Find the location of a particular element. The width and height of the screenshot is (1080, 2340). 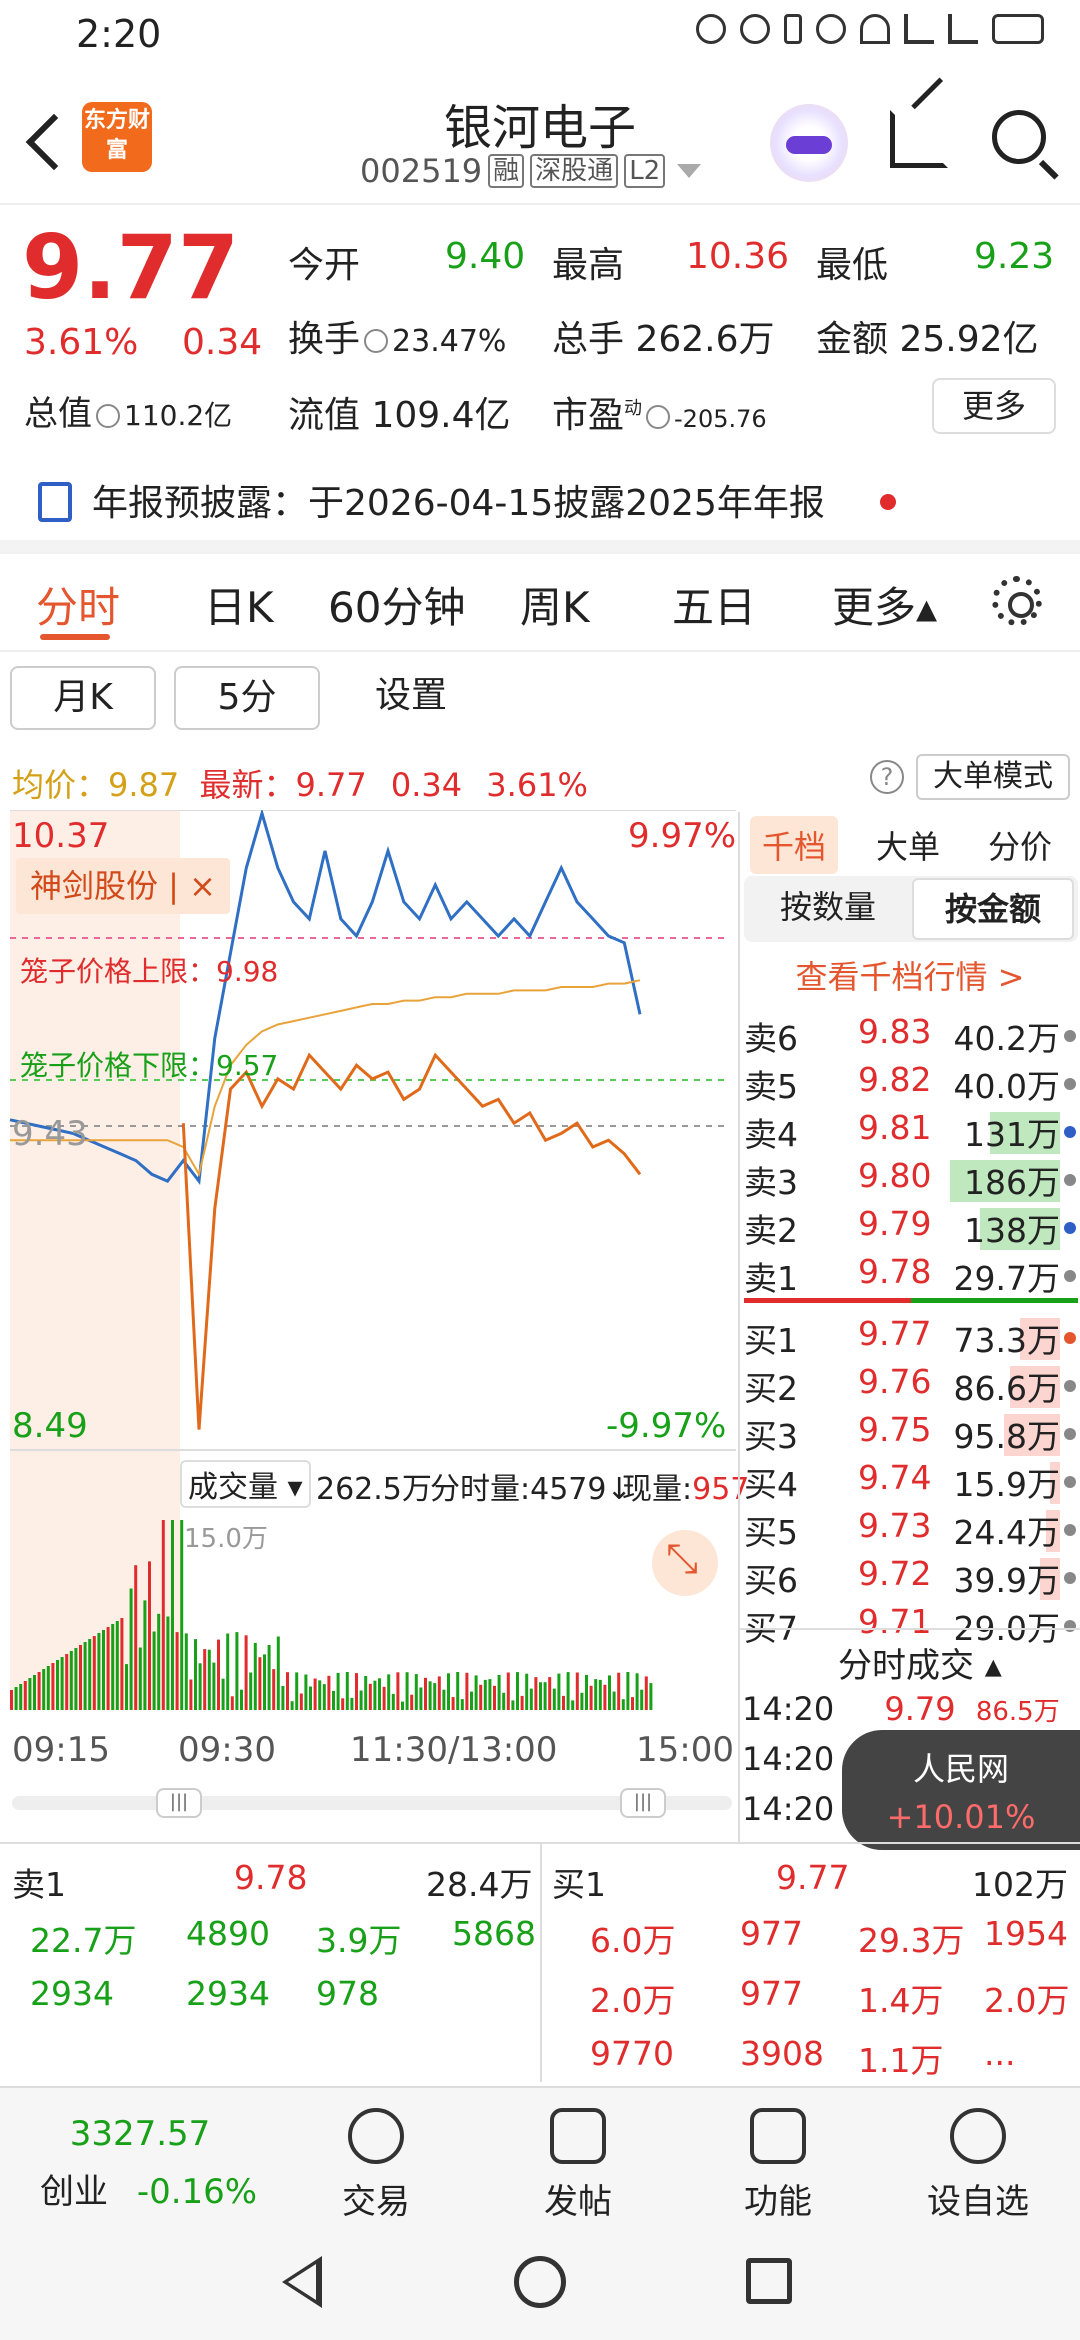

bid-queue-cell: 977 is located at coordinates (771, 1933).